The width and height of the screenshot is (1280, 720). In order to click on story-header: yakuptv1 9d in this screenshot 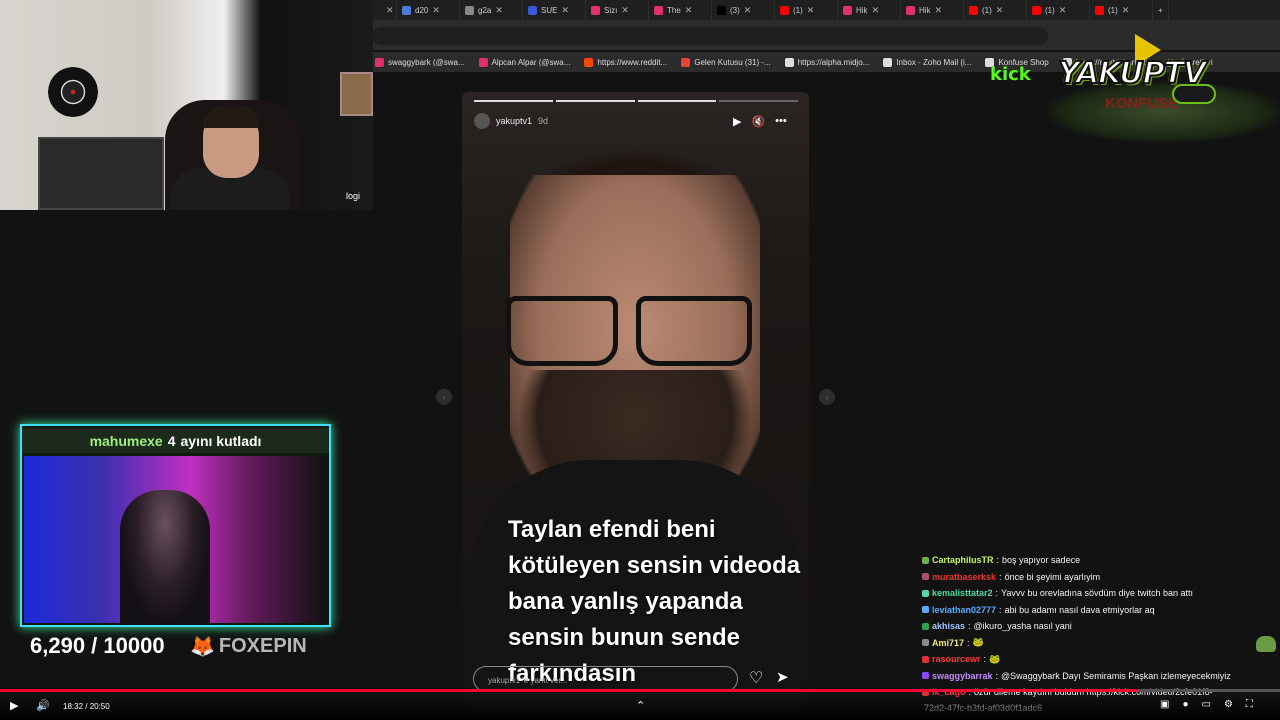, I will do `click(511, 121)`.